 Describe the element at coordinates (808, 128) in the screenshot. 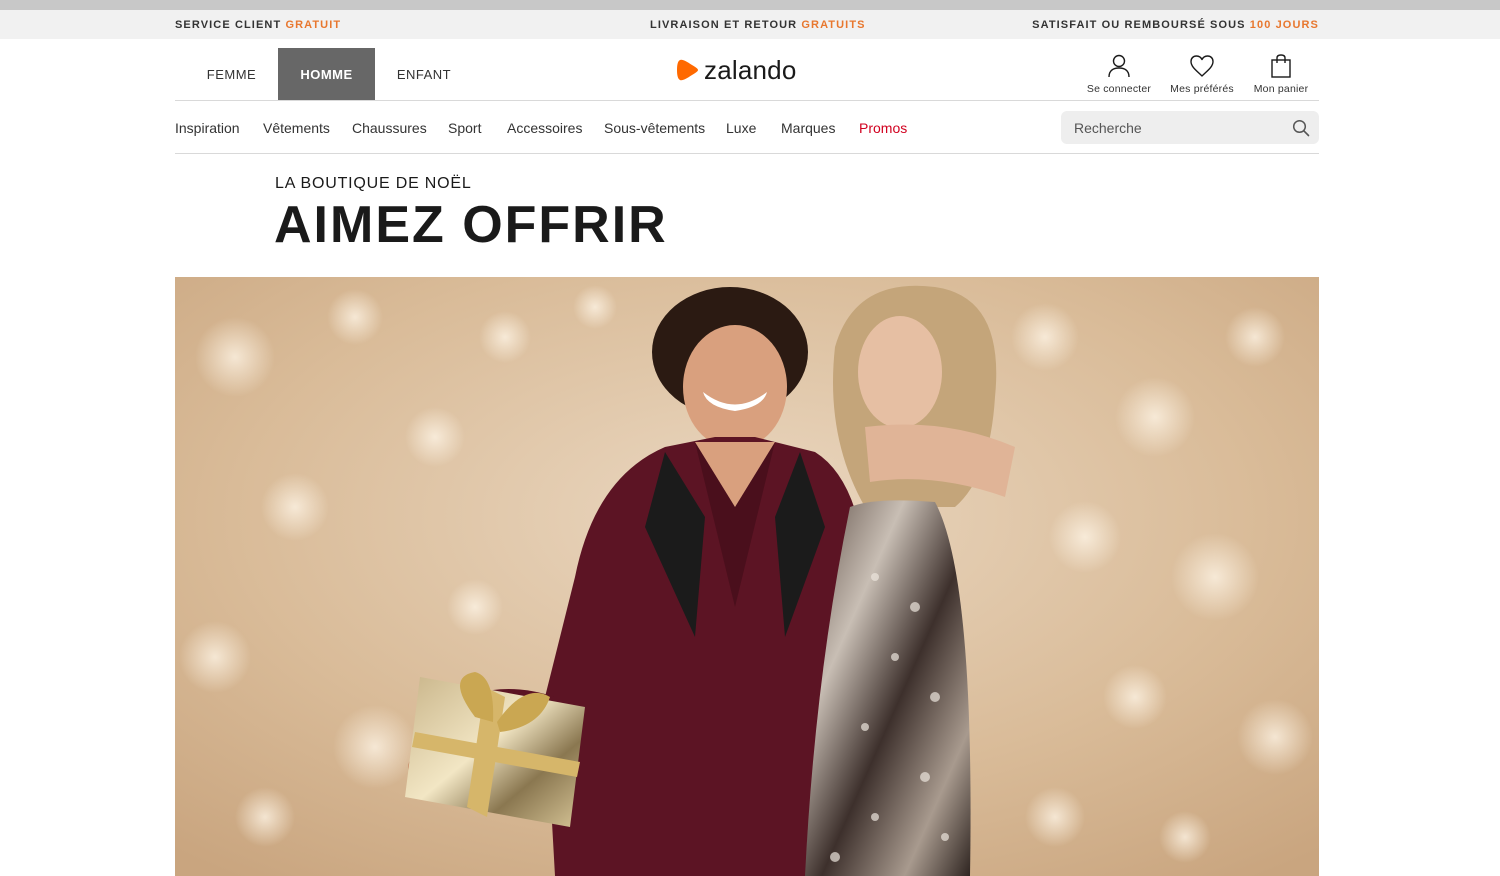

I see `nav-marques: Marques` at that location.